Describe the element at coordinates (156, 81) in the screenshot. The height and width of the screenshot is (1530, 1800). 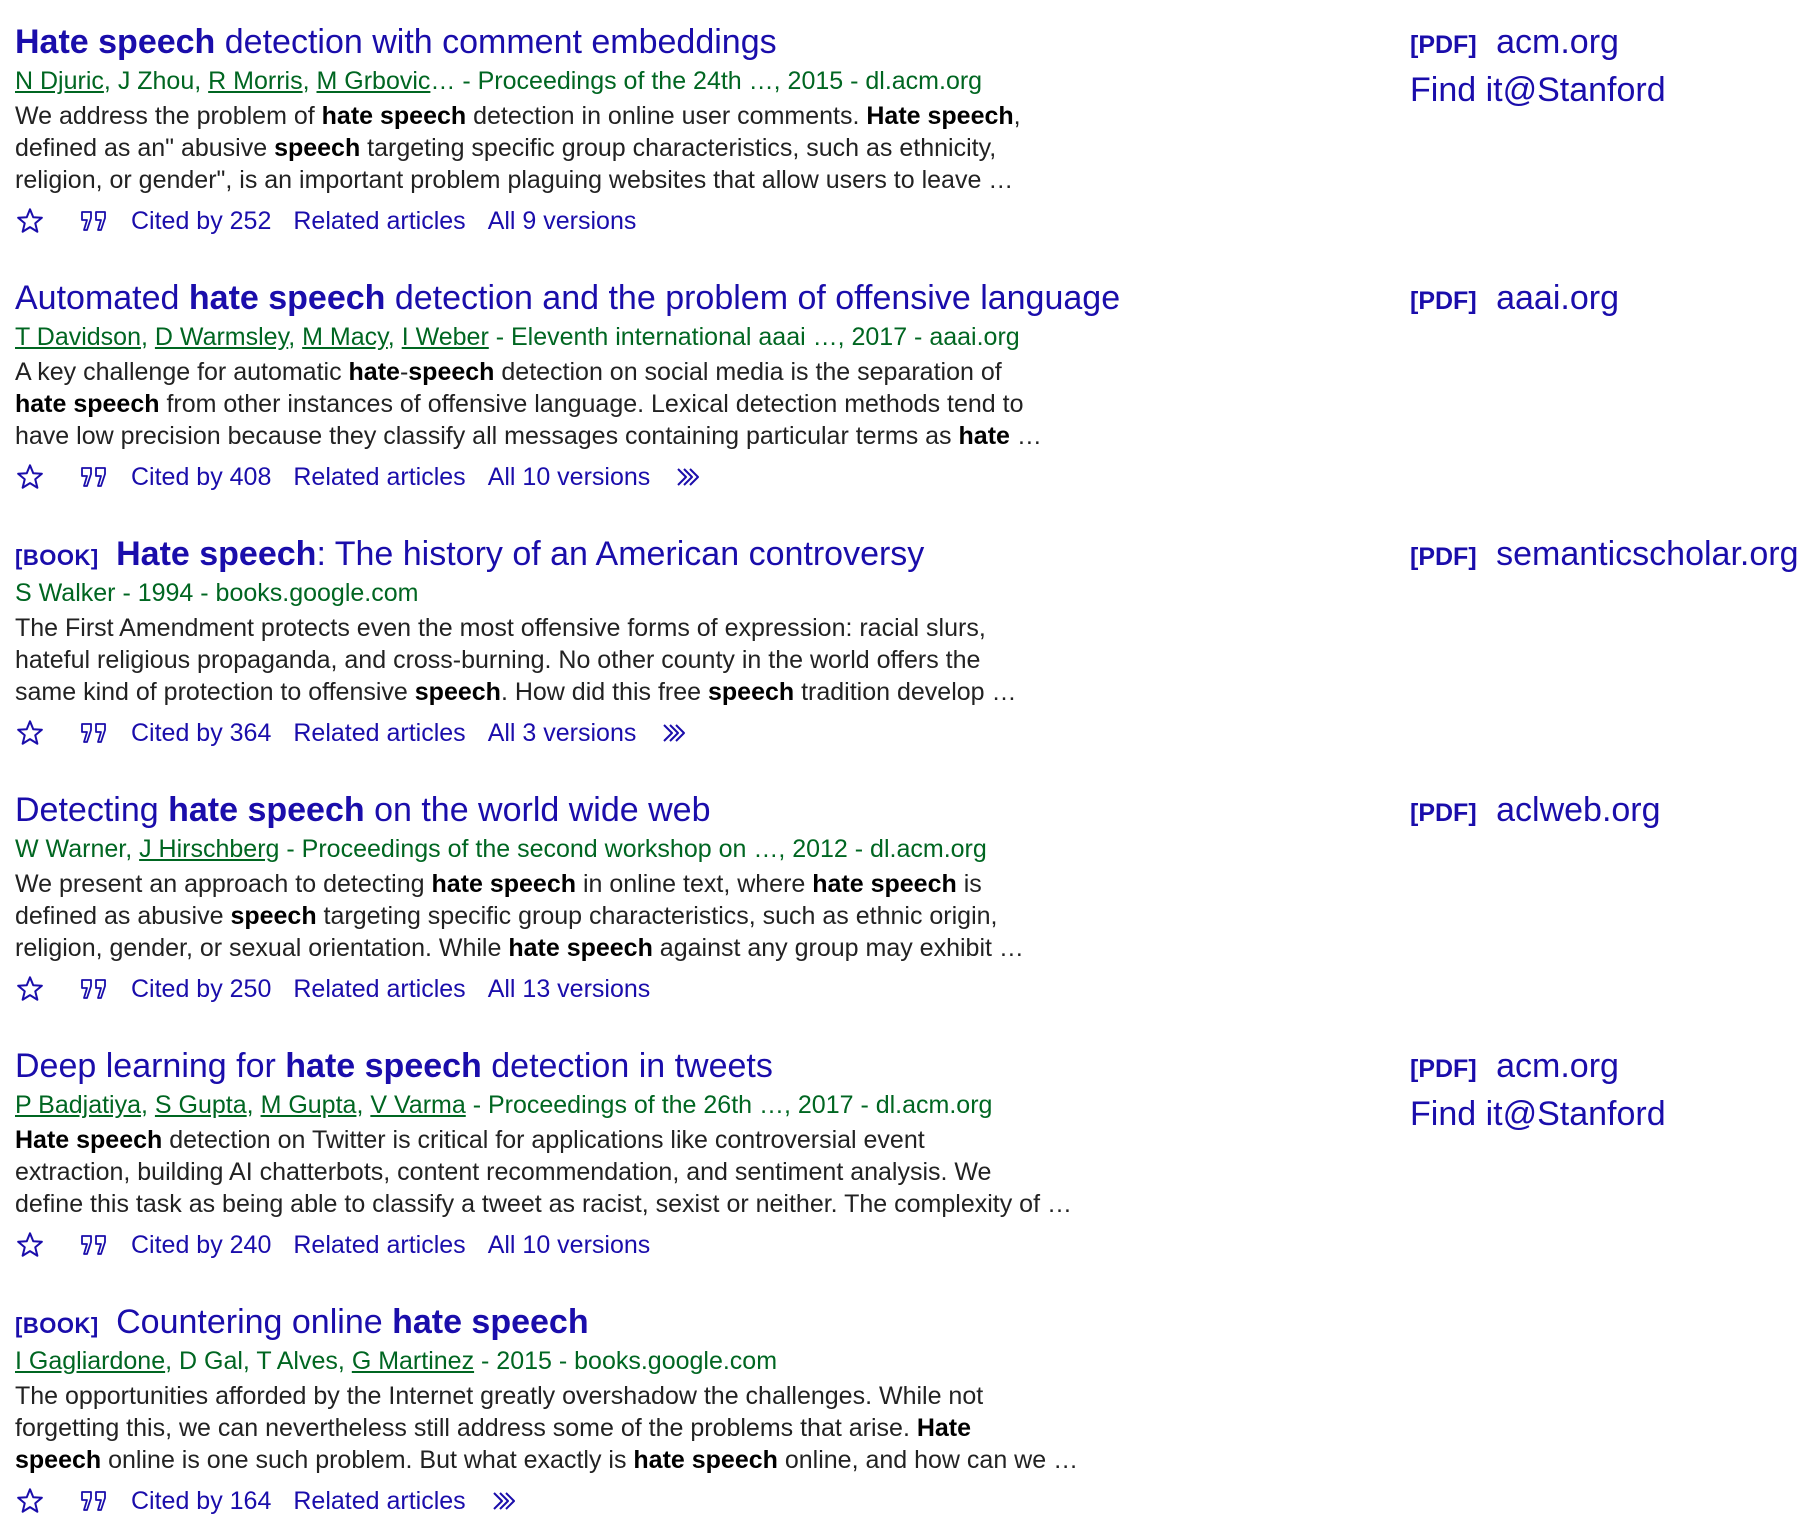
I see `author-name: J Zhou` at that location.